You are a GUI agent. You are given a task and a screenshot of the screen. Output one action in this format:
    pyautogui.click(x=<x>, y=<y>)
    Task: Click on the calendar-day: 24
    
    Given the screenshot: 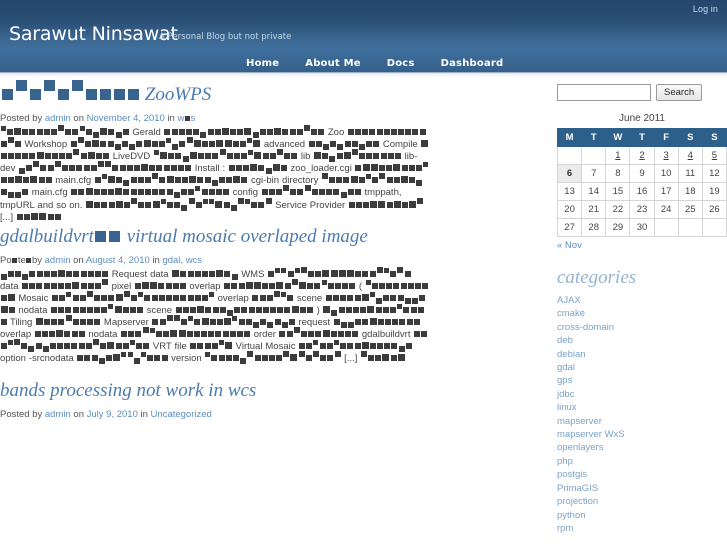 What is the action you would take?
    pyautogui.click(x=666, y=209)
    